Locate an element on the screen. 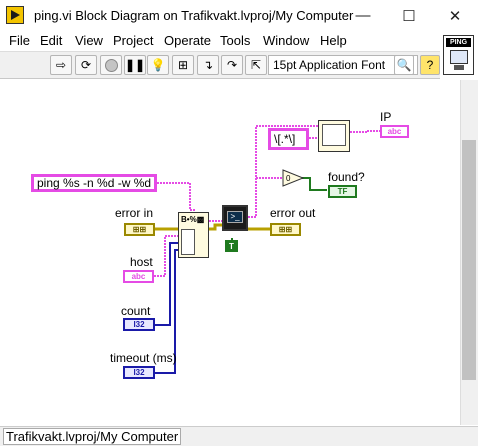 The width and height of the screenshot is (478, 446). format-into-string-node: B•%▩ is located at coordinates (193, 235).